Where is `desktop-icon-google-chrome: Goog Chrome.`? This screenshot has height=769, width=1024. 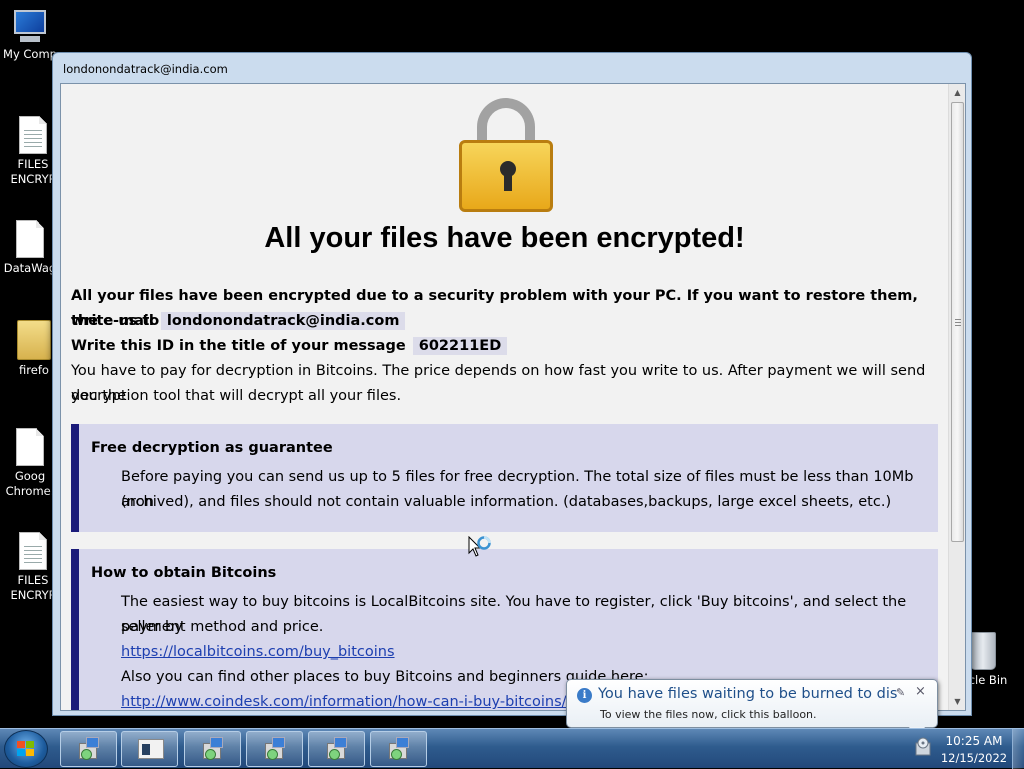
desktop-icon-google-chrome: Goog Chrome. is located at coordinates (30, 463).